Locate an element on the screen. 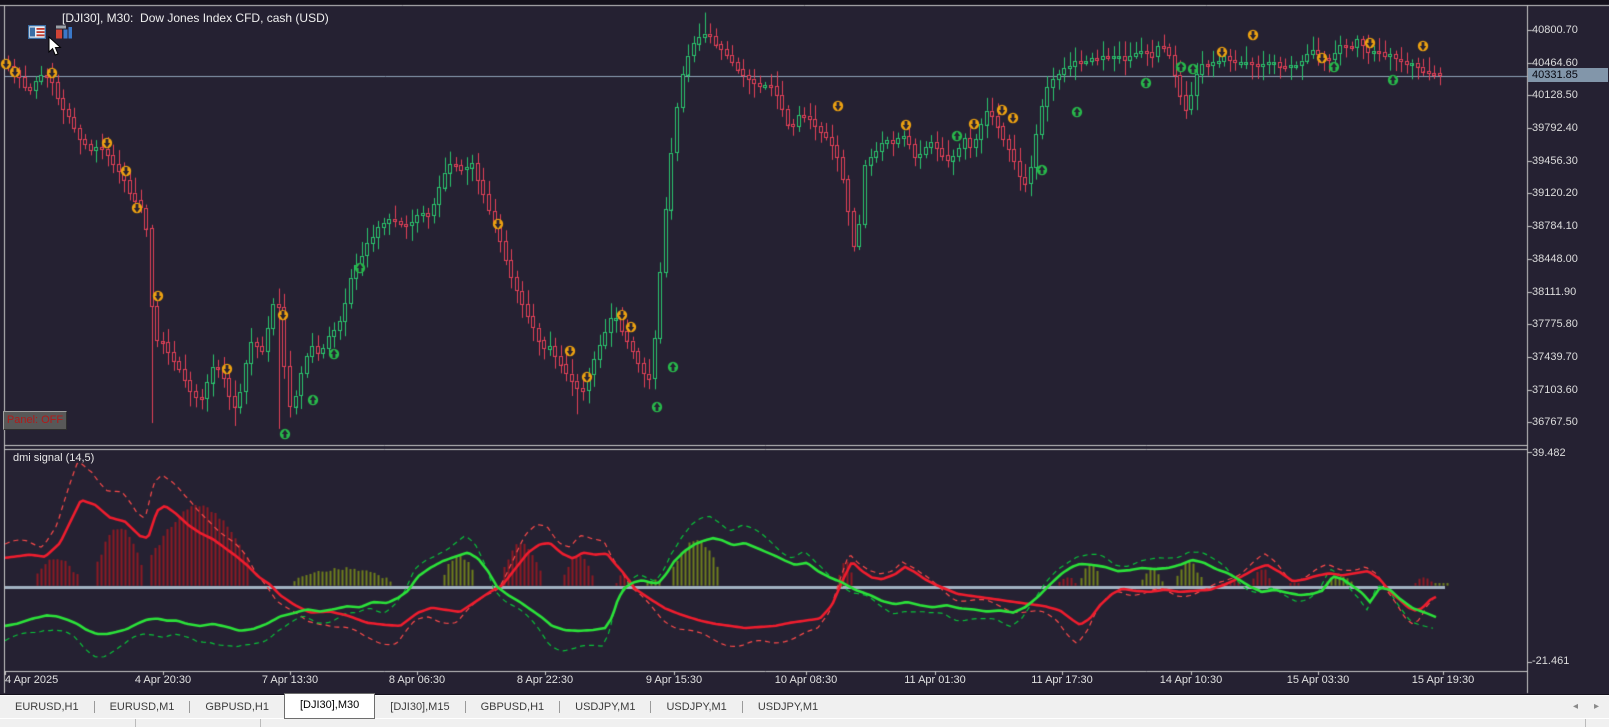 This screenshot has height=727, width=1609. price-tick-label: 39456.30 is located at coordinates (1555, 160).